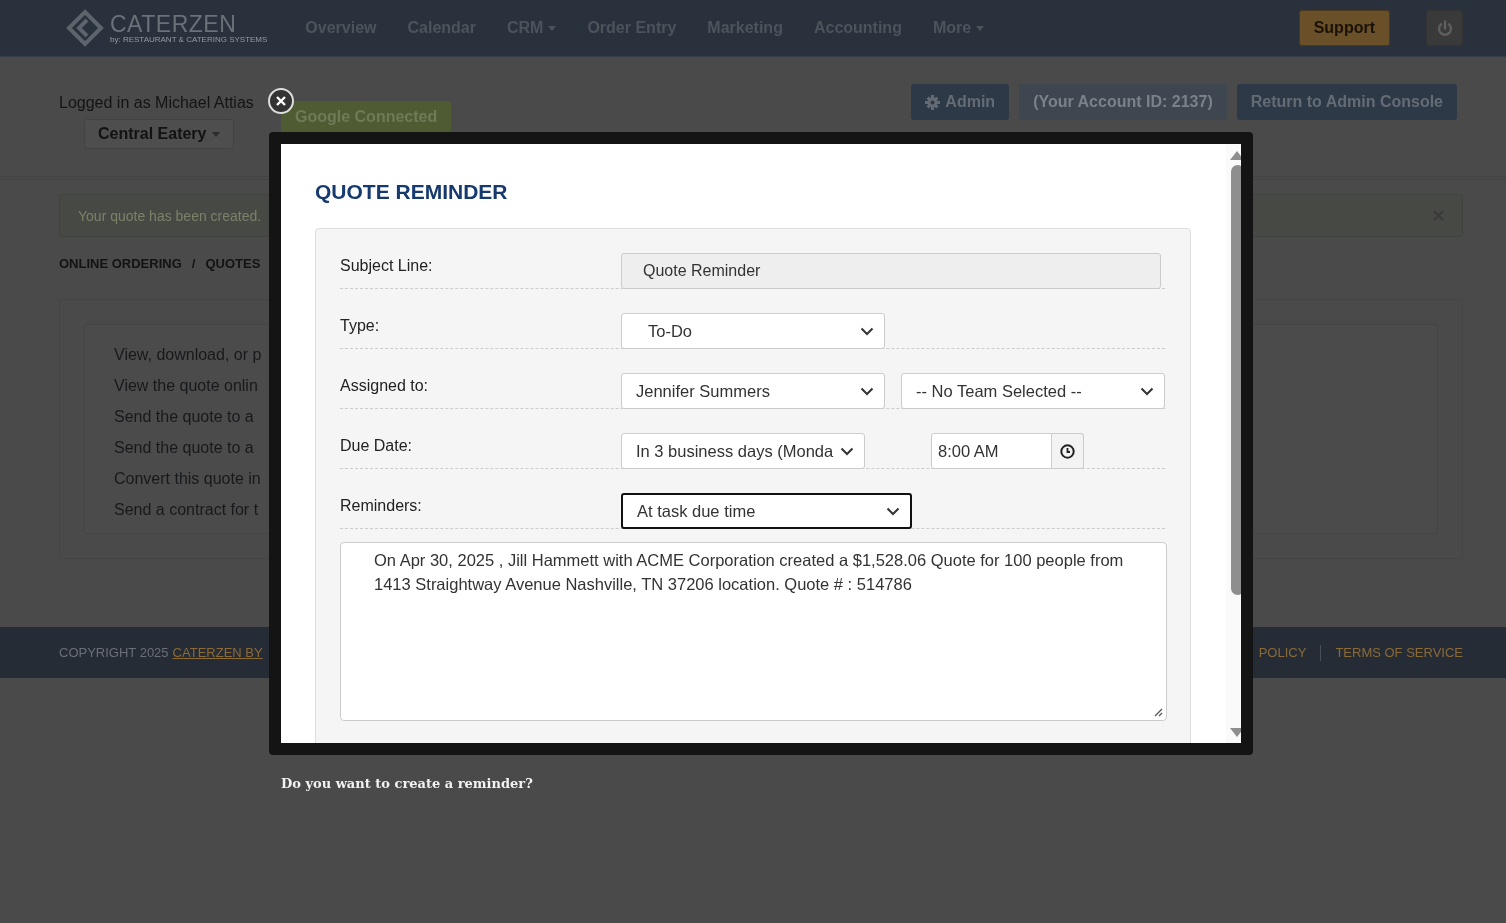 Image resolution: width=1506 pixels, height=923 pixels. I want to click on select-field: In 3 business days (Monda, so click(743, 451).